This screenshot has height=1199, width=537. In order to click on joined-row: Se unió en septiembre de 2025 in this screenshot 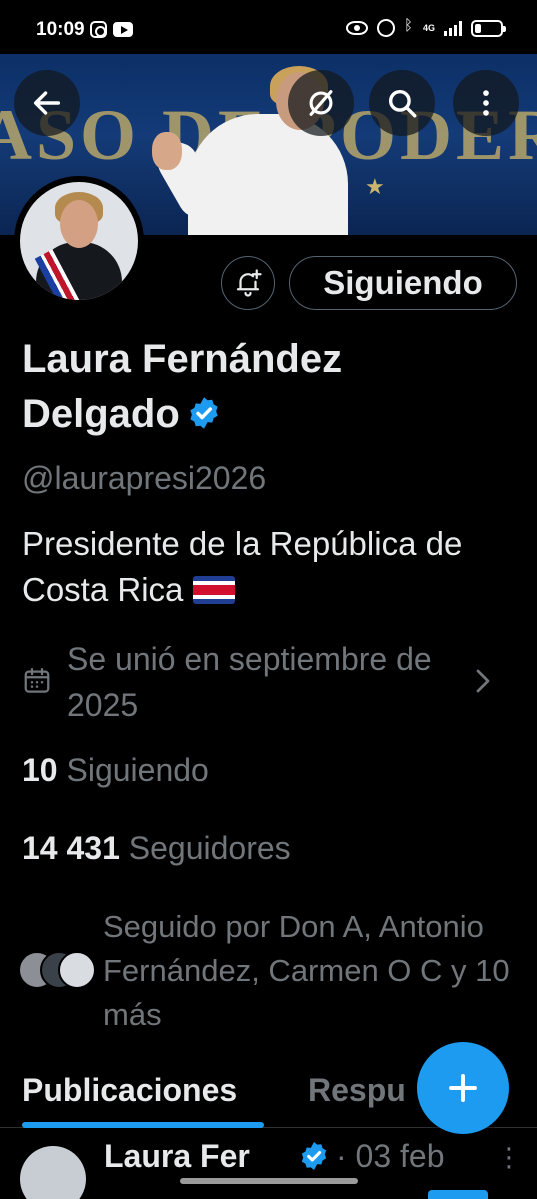, I will do `click(262, 683)`.